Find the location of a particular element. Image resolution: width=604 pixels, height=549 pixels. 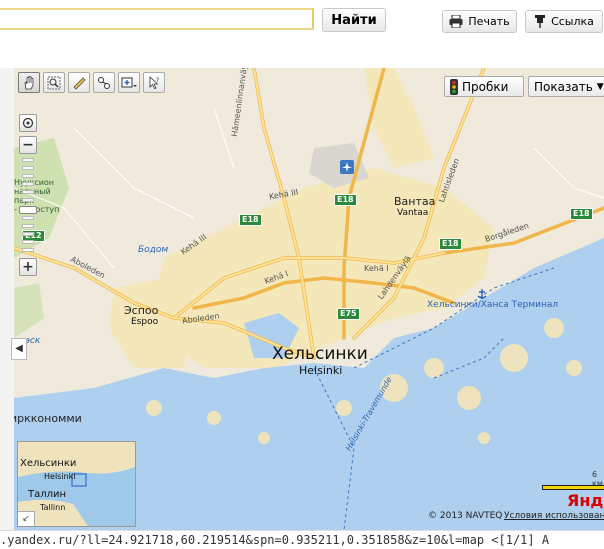

placemark-tool is located at coordinates (129, 82).